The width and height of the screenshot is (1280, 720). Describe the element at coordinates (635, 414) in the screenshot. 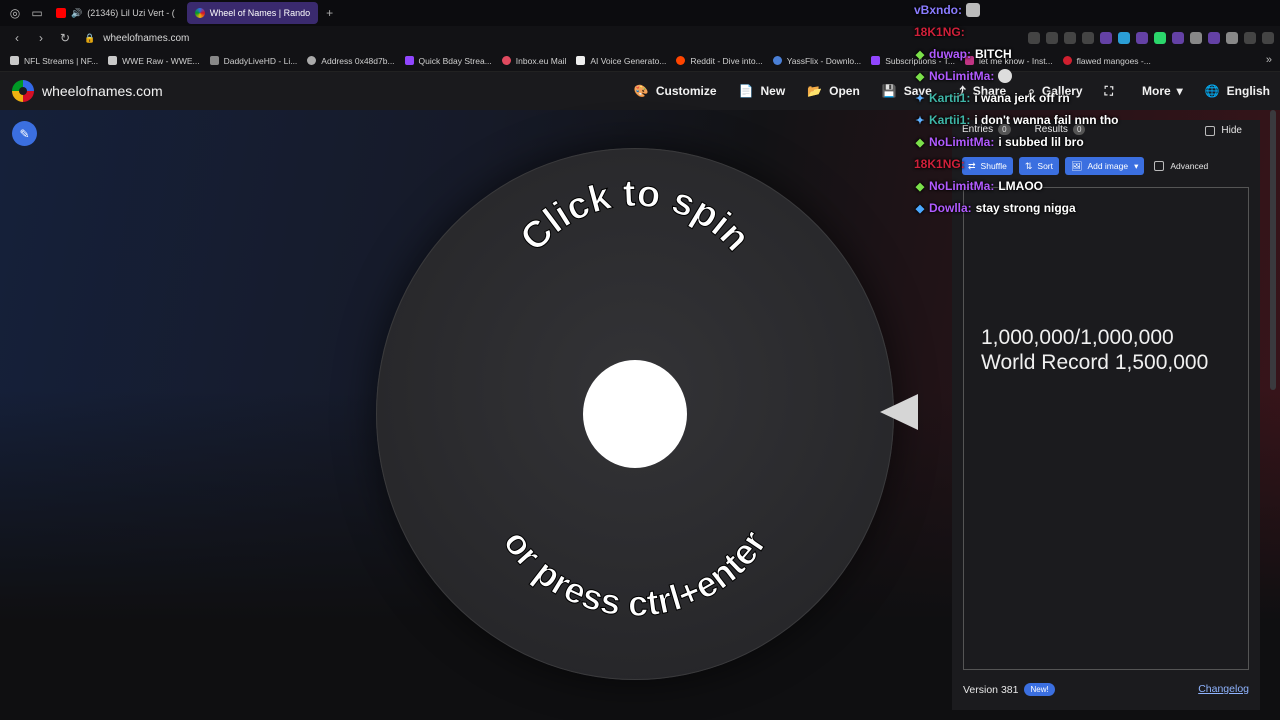

I see `wheel-center` at that location.